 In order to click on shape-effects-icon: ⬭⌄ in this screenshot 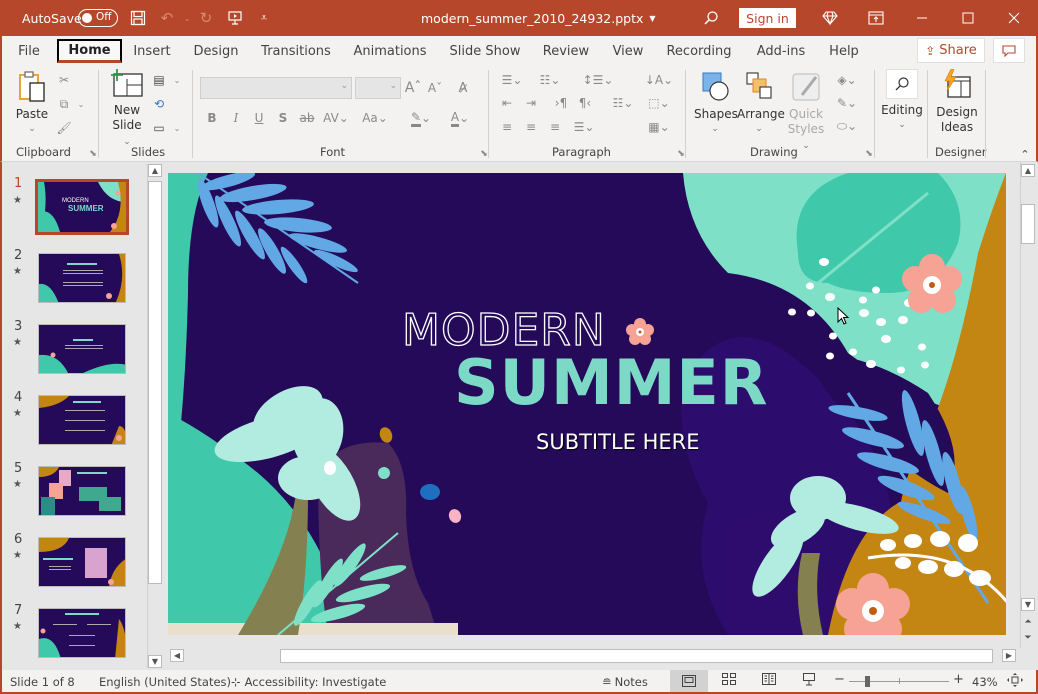, I will do `click(847, 126)`.